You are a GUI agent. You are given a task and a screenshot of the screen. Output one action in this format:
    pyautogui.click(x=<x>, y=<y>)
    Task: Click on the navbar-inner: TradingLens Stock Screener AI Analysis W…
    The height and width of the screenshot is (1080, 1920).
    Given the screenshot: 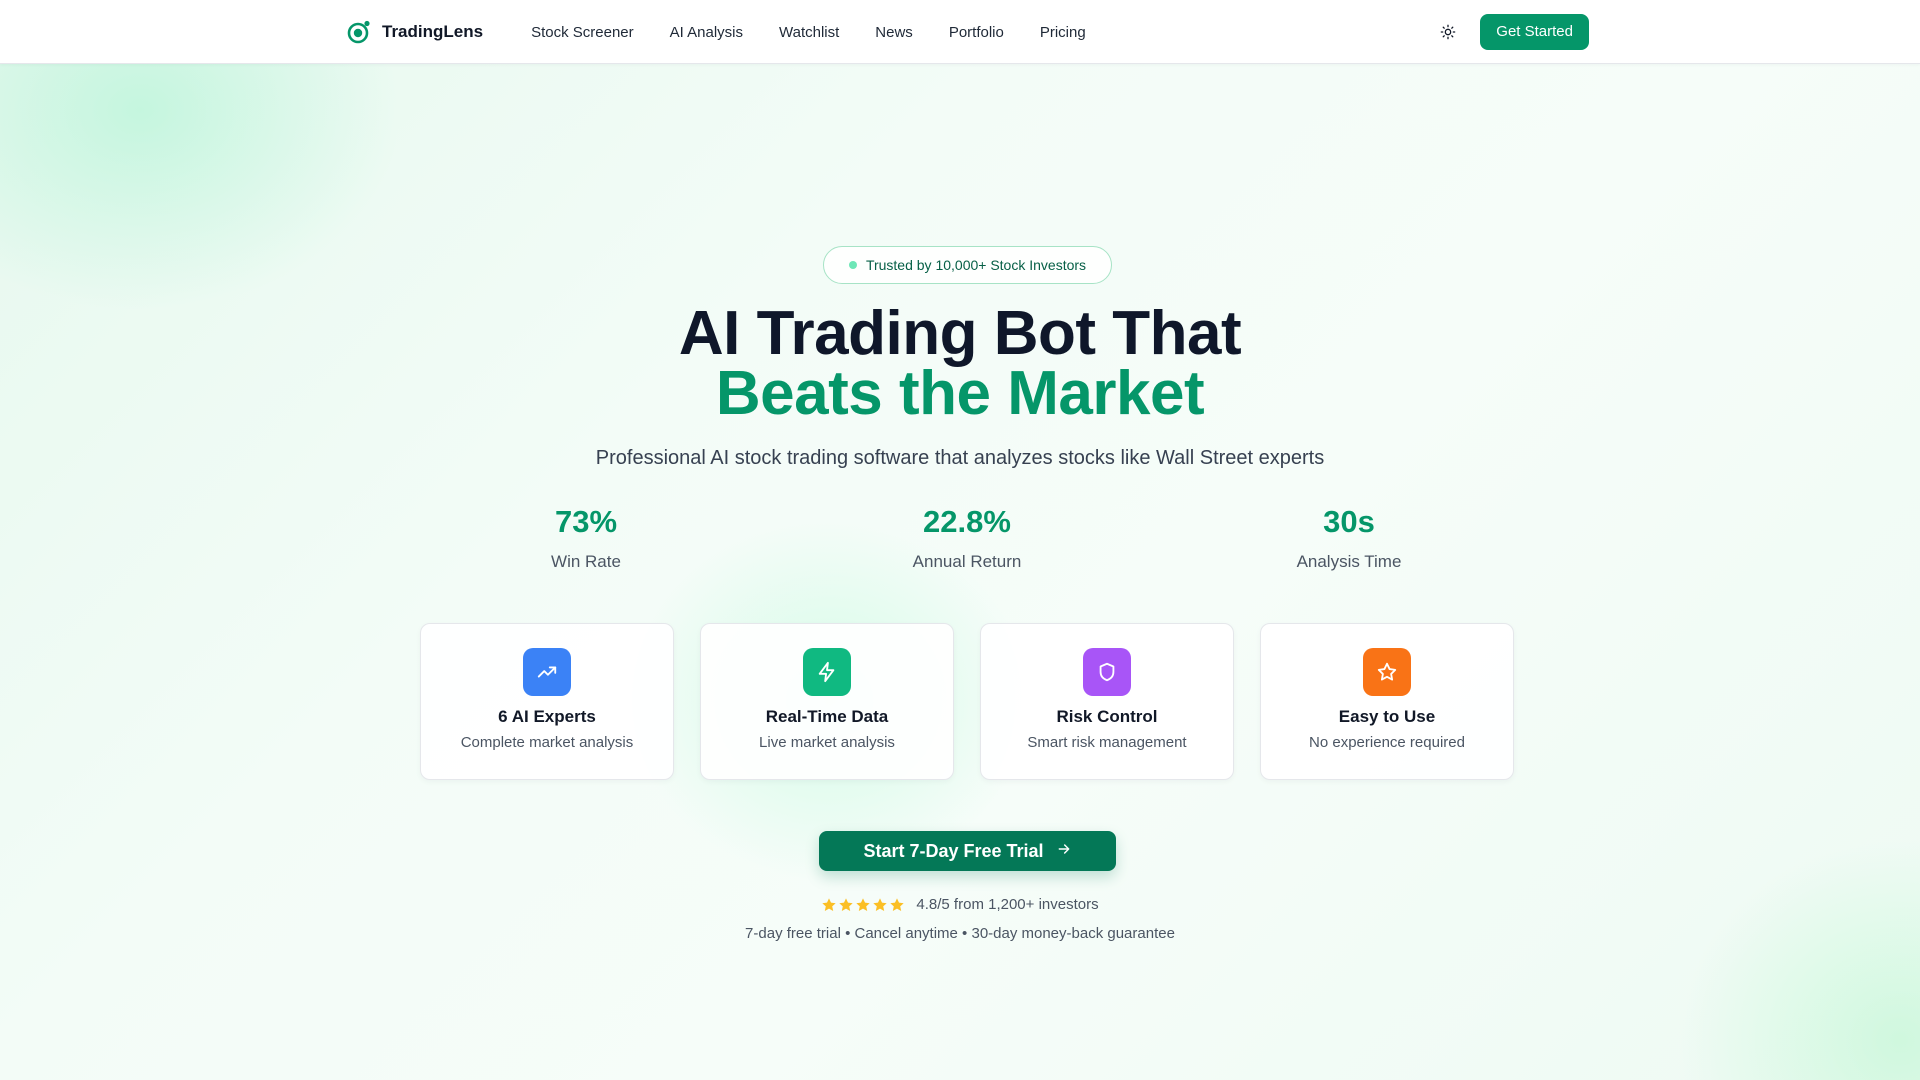 What is the action you would take?
    pyautogui.click(x=967, y=32)
    